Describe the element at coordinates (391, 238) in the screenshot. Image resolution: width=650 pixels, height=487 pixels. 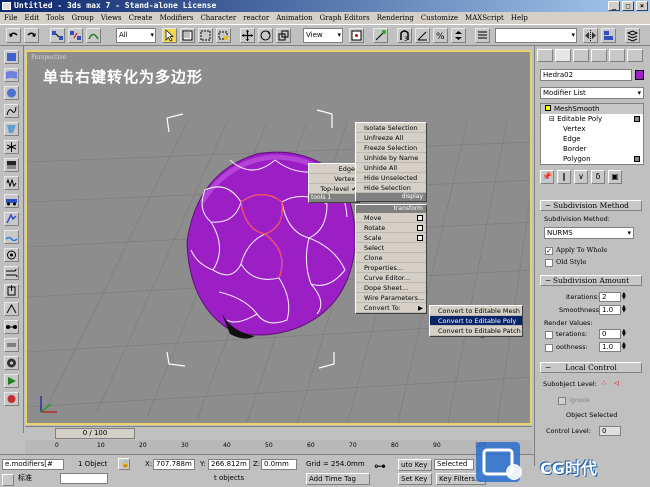
I see `menu-scale: Scale` at that location.